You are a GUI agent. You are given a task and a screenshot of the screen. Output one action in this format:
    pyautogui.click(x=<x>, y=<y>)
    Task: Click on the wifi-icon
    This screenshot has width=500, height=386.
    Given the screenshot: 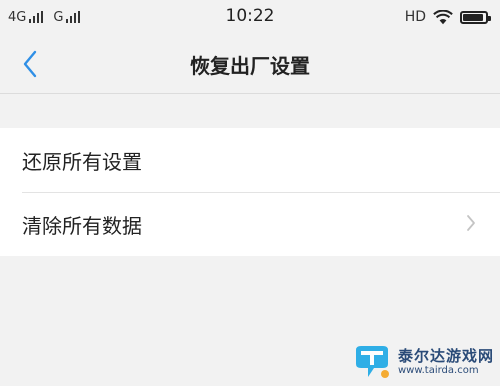 What is the action you would take?
    pyautogui.click(x=443, y=16)
    